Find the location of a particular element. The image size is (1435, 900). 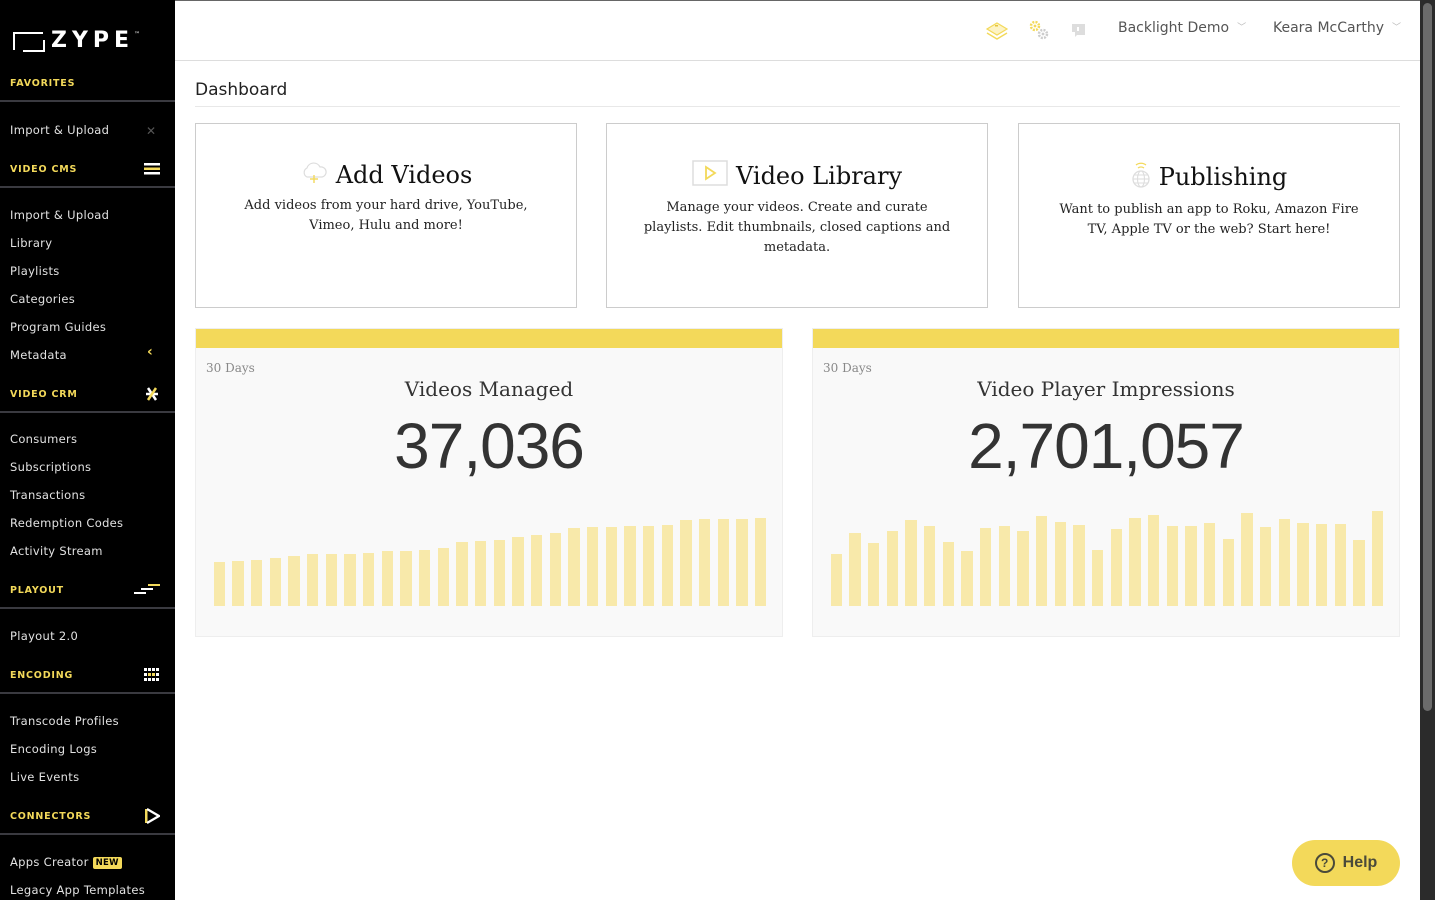

user-name: Keara McCarthy is located at coordinates (1328, 28).